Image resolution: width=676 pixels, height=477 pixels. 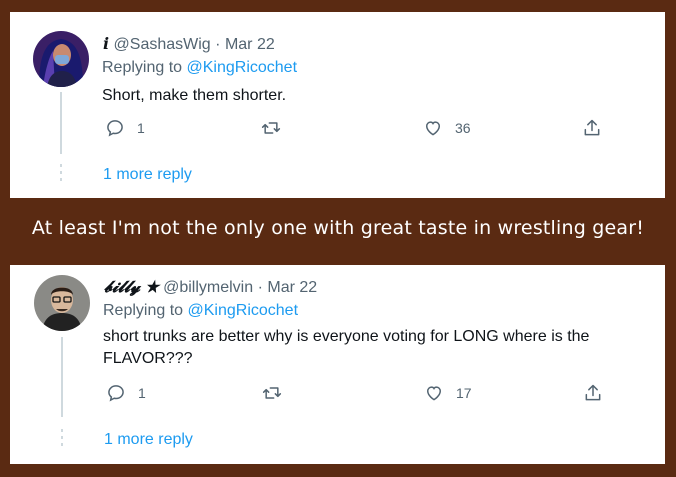 I want to click on handle: @SashasWig, so click(x=162, y=44).